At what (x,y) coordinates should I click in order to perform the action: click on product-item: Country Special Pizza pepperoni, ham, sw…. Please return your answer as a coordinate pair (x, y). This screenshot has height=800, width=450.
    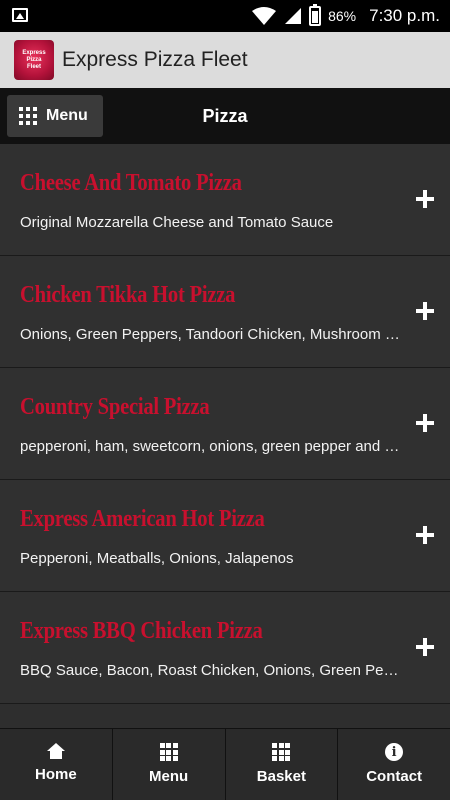
    Looking at the image, I should click on (225, 424).